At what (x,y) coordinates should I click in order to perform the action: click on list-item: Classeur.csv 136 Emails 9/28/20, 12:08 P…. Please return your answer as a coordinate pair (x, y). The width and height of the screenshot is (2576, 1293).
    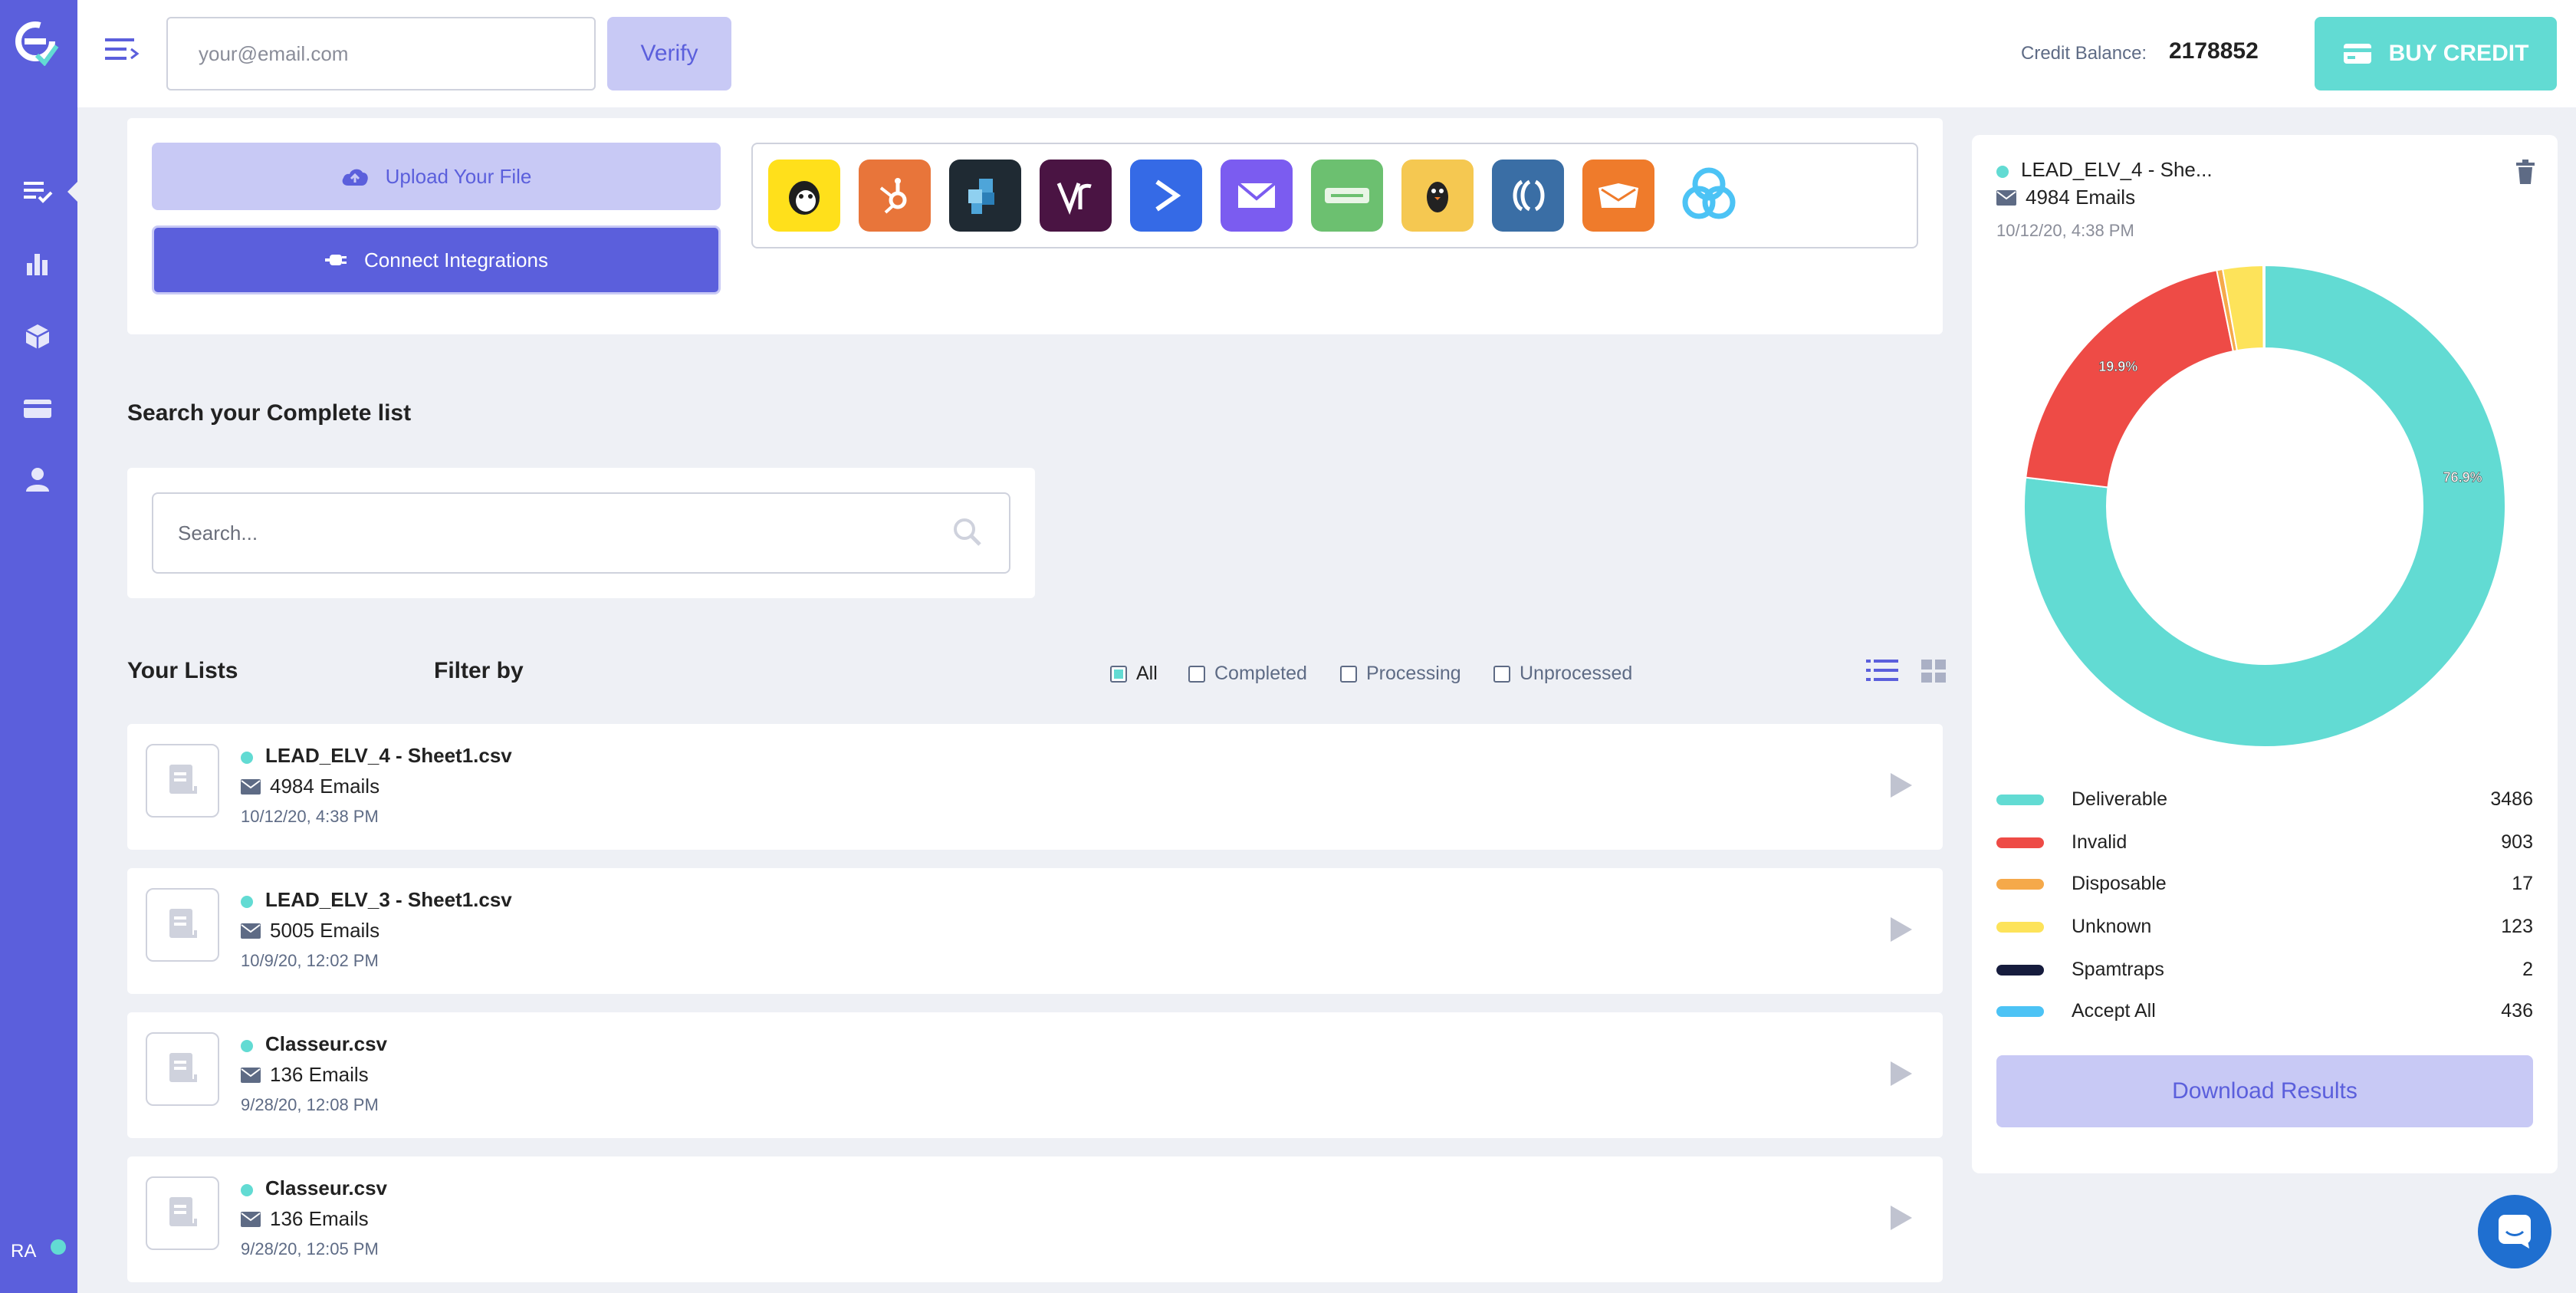
    Looking at the image, I should click on (1035, 1075).